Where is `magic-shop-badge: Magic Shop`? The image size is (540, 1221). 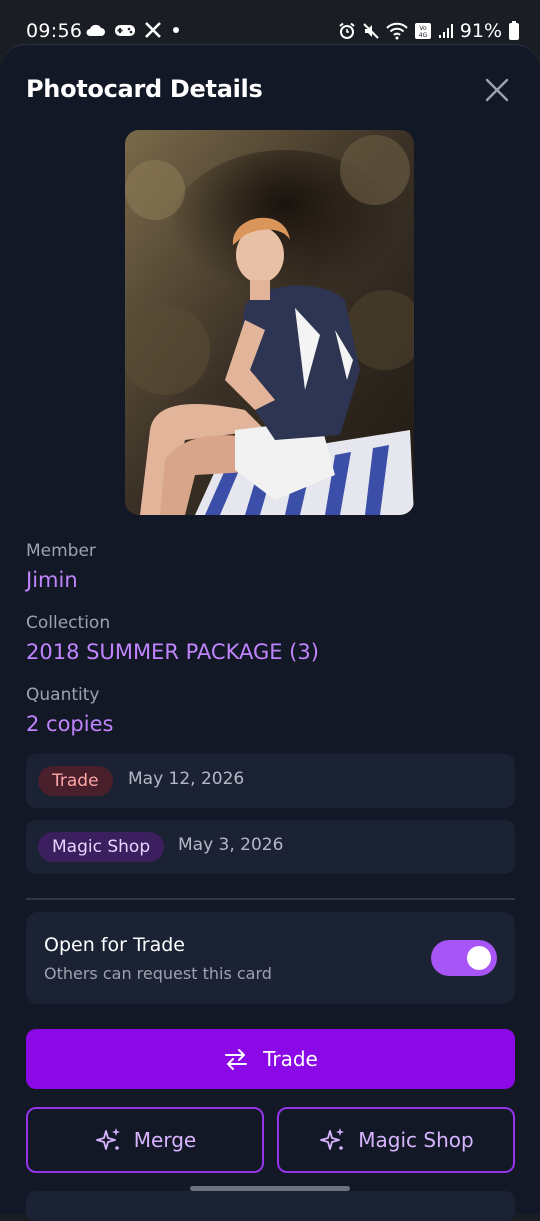
magic-shop-badge: Magic Shop is located at coordinates (101, 847).